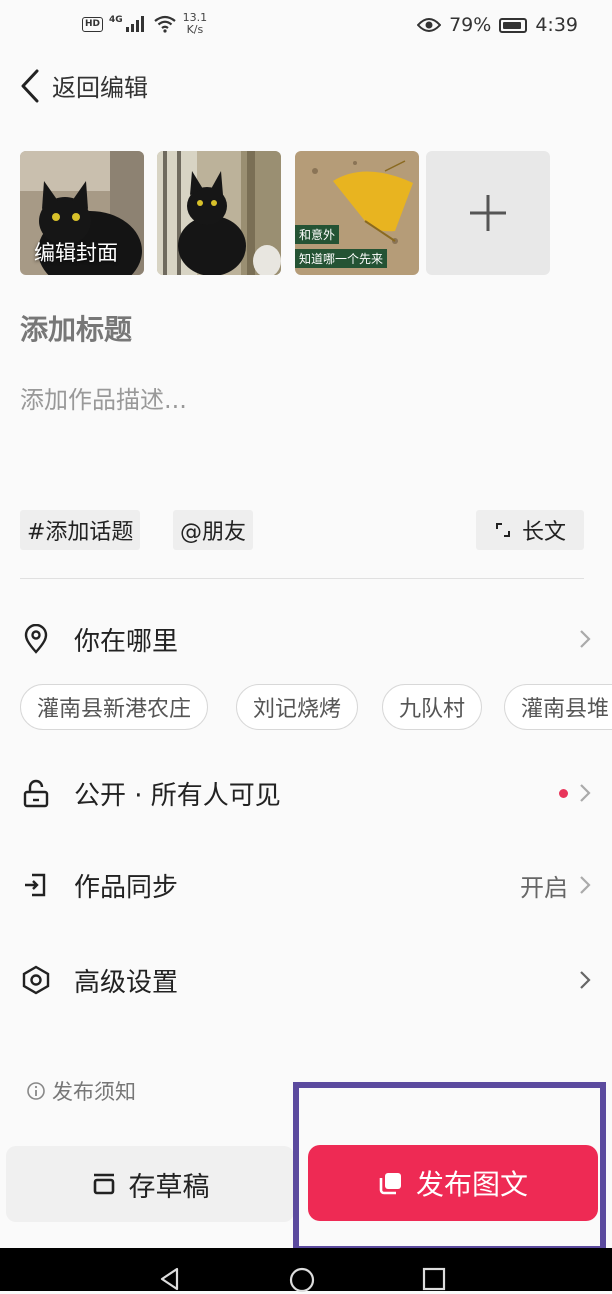 Image resolution: width=612 pixels, height=1294 pixels. Describe the element at coordinates (302, 578) in the screenshot. I see `divider` at that location.